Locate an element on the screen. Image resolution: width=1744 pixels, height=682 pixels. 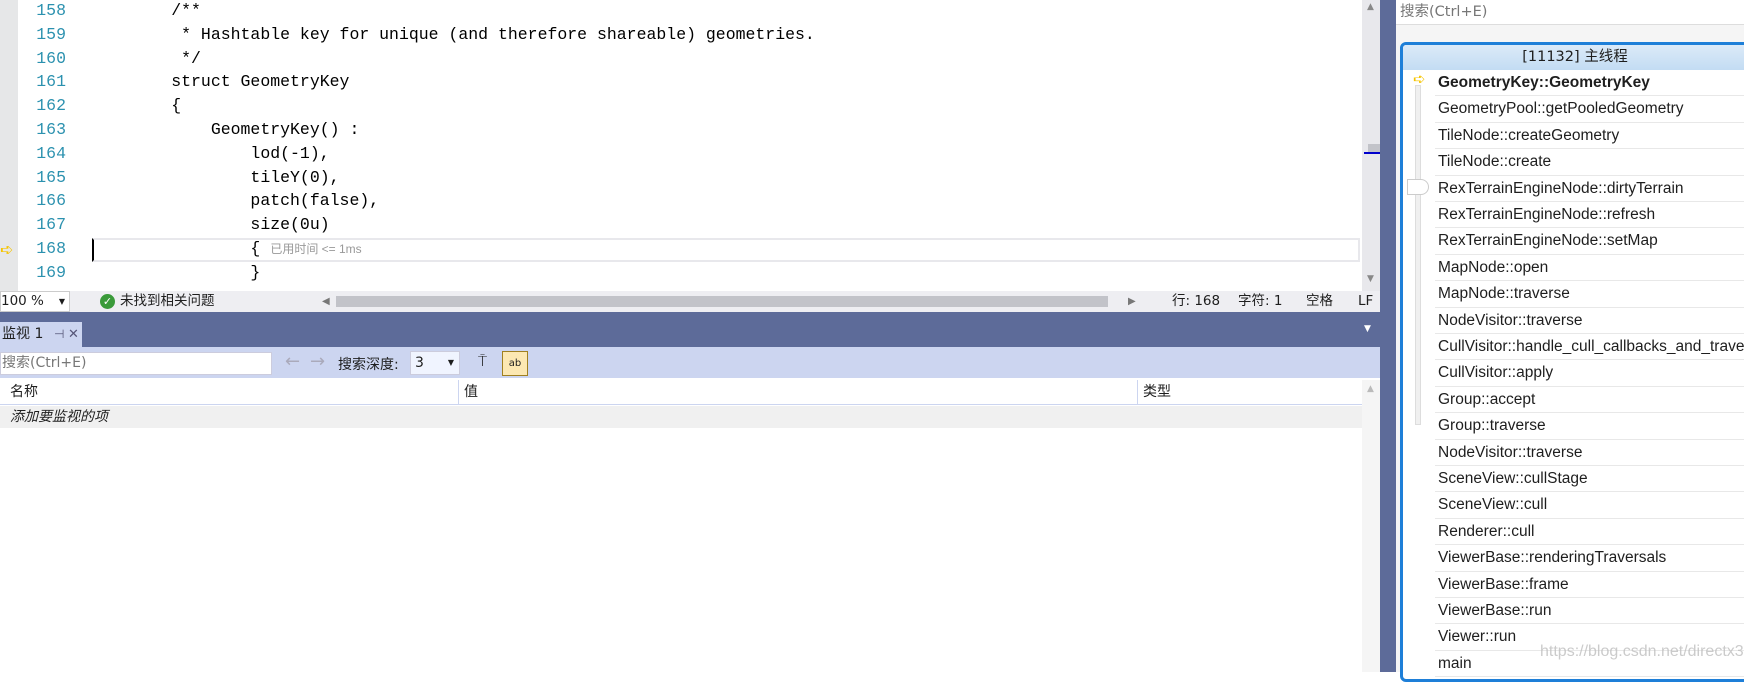
line-number: 166 is located at coordinates (51, 201).